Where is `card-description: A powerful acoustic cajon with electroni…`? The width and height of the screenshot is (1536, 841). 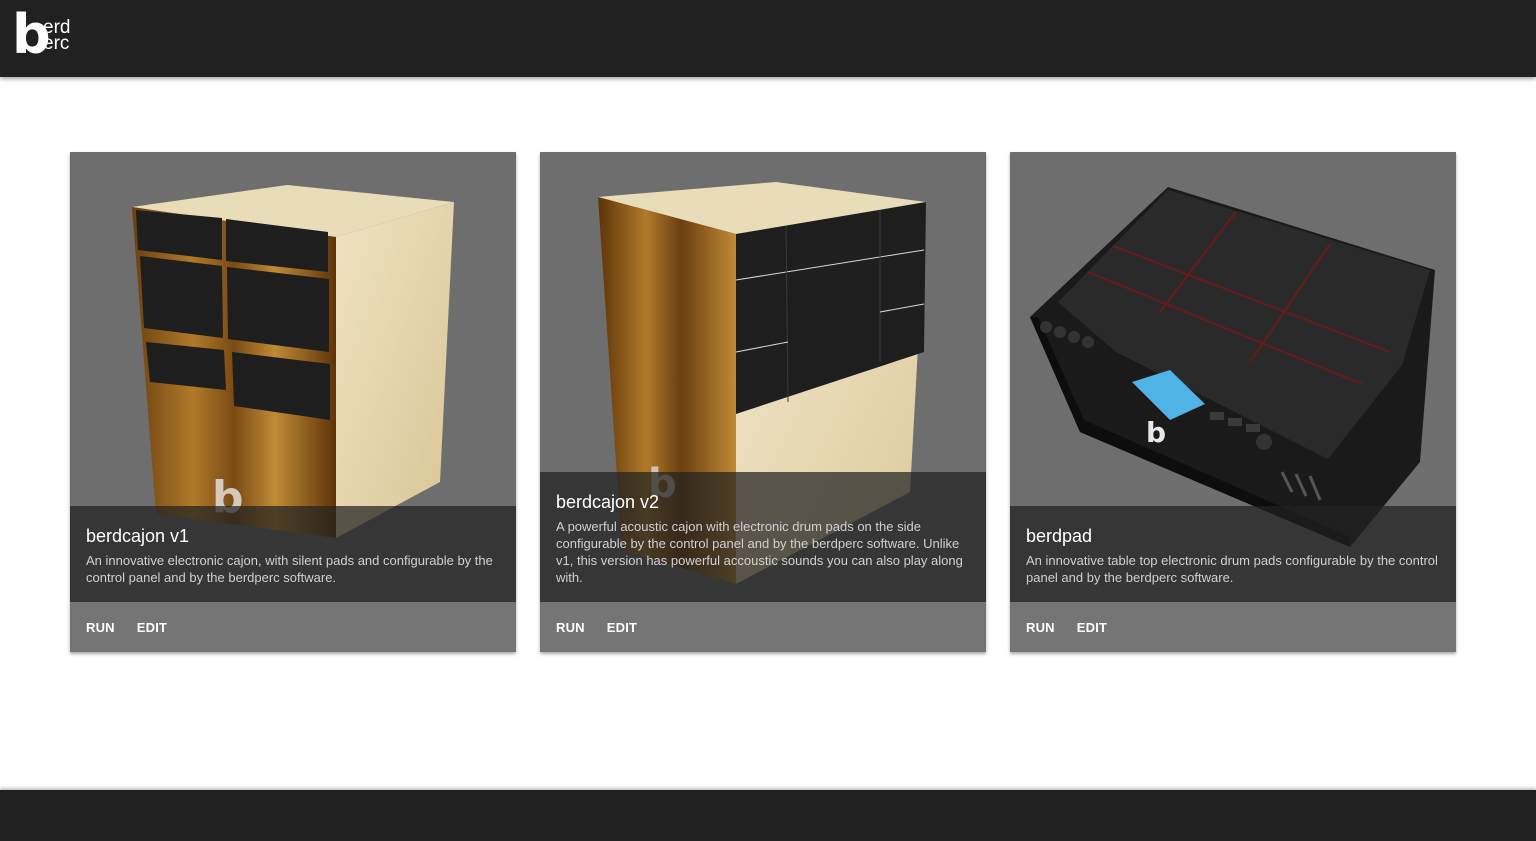 card-description: A powerful acoustic cajon with electroni… is located at coordinates (759, 552).